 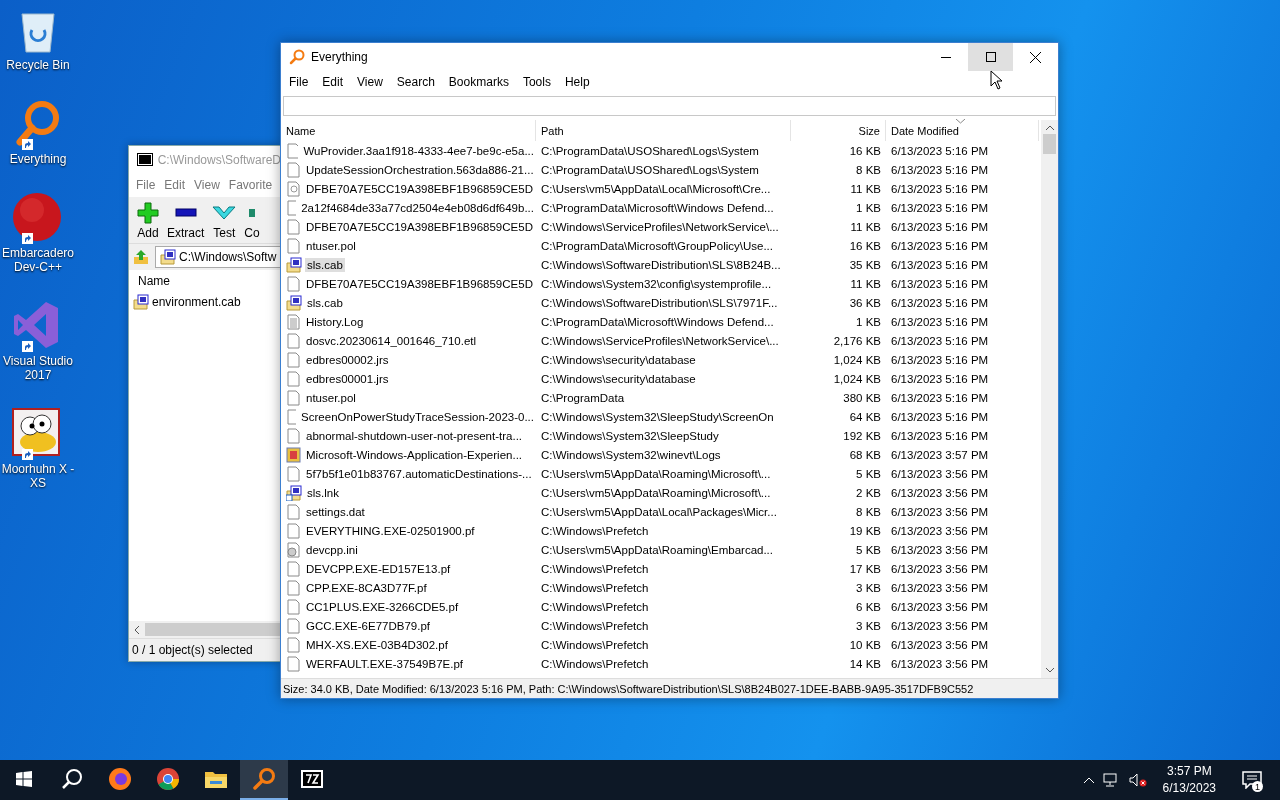 I want to click on settings-file-icon, so click(x=293, y=549).